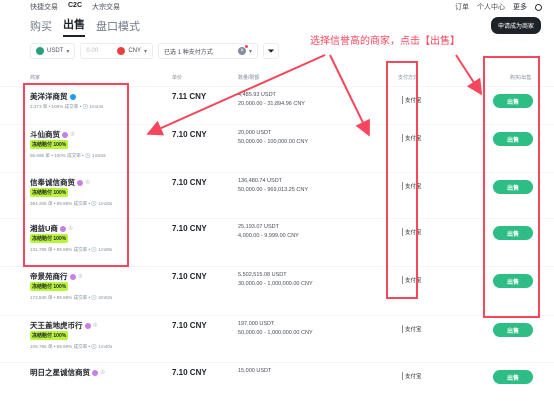  Describe the element at coordinates (106, 7) in the screenshot. I see `nav-block-trade: 大宗交易` at that location.